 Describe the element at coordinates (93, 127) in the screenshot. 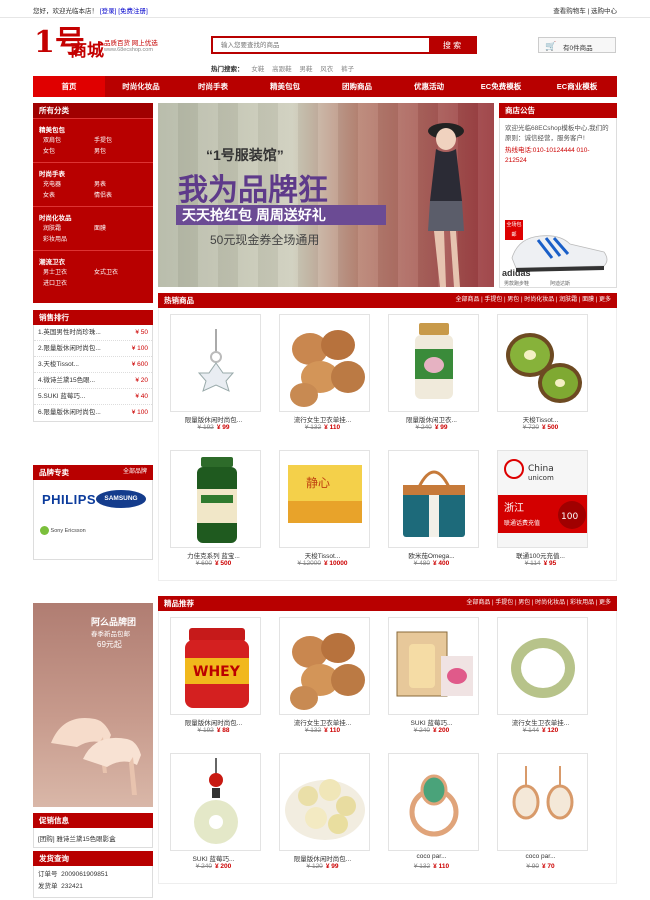

I see `category-group: 精美包包` at that location.